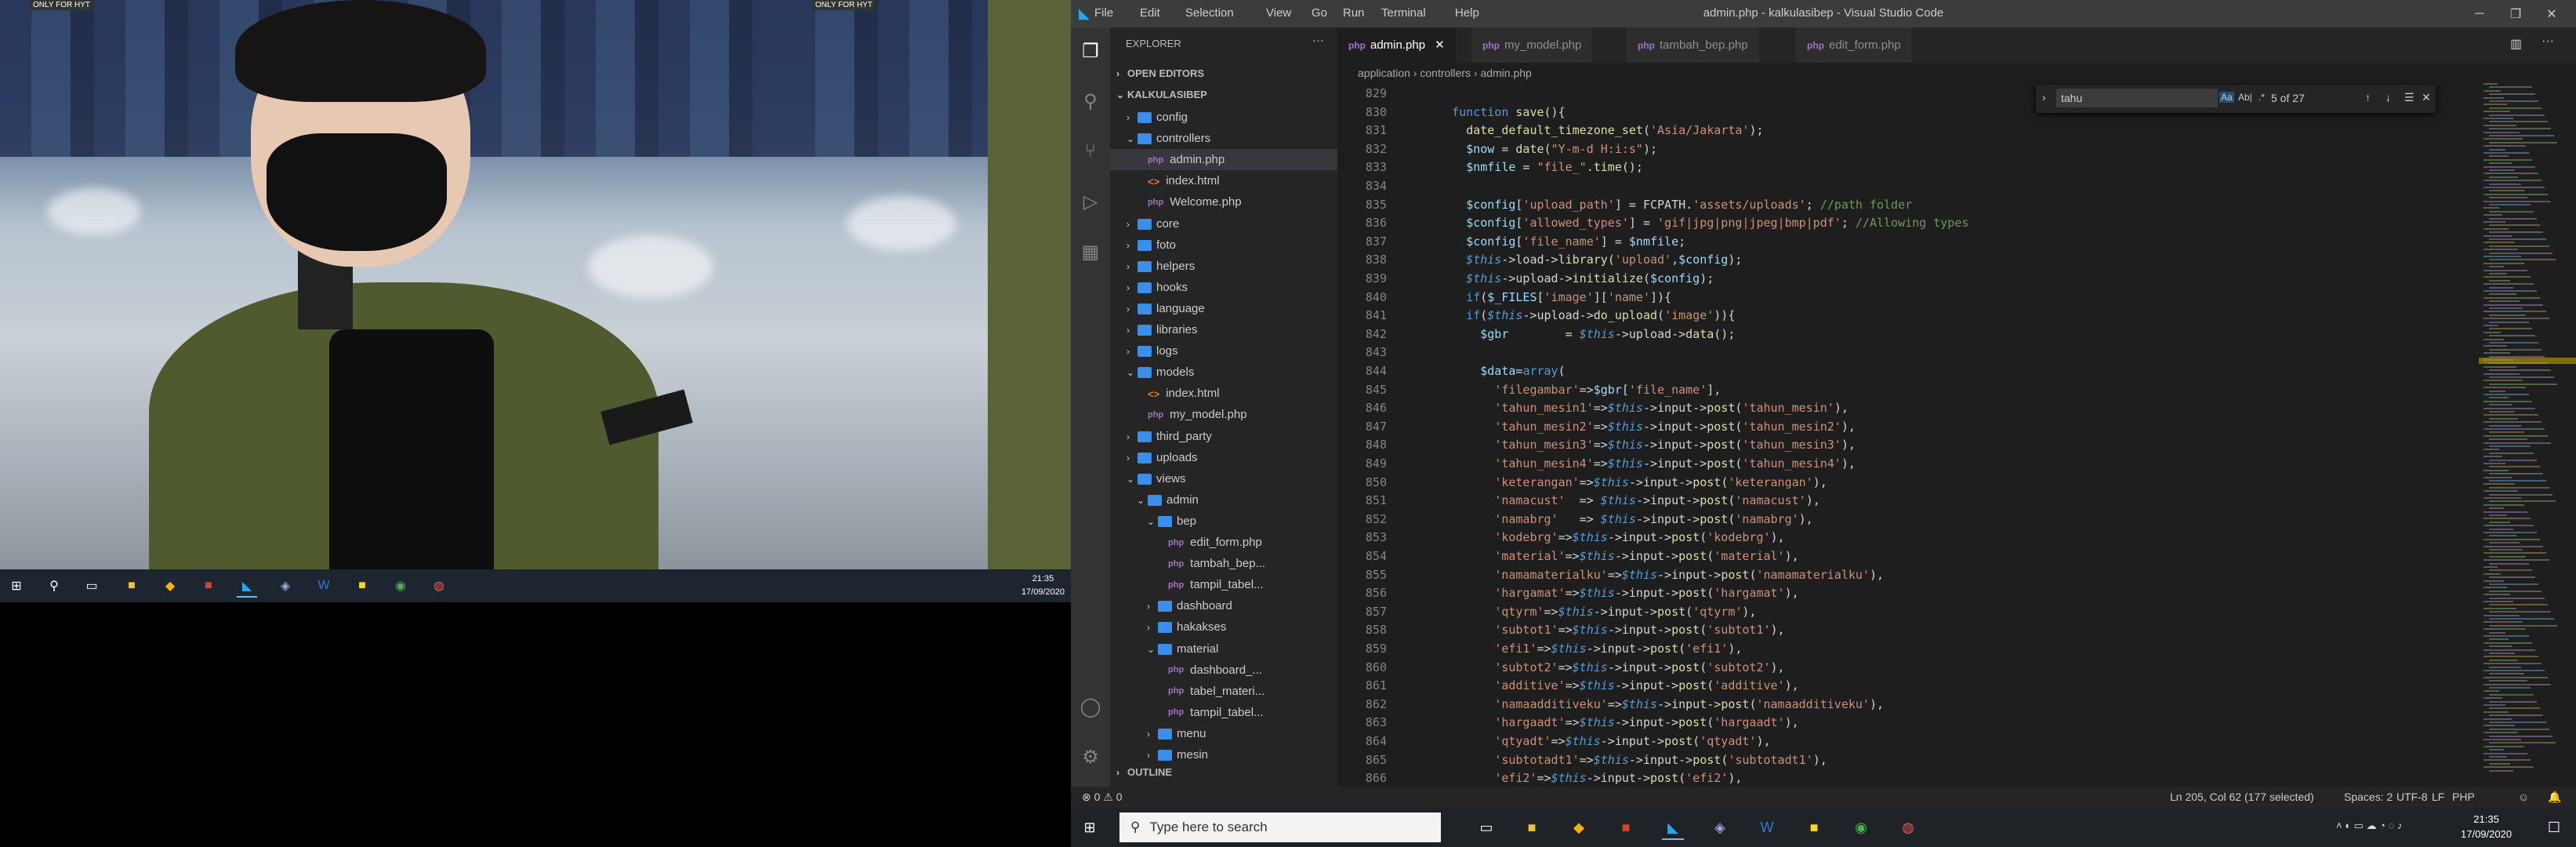 This screenshot has height=847, width=2576. I want to click on code-line: $nmfile = "file_".time();, so click(1534, 167).